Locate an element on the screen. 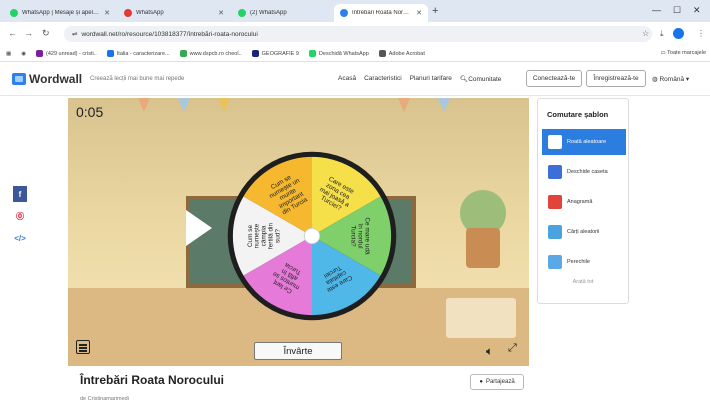 This screenshot has width=710, height=405. plant-pot is located at coordinates (483, 248).